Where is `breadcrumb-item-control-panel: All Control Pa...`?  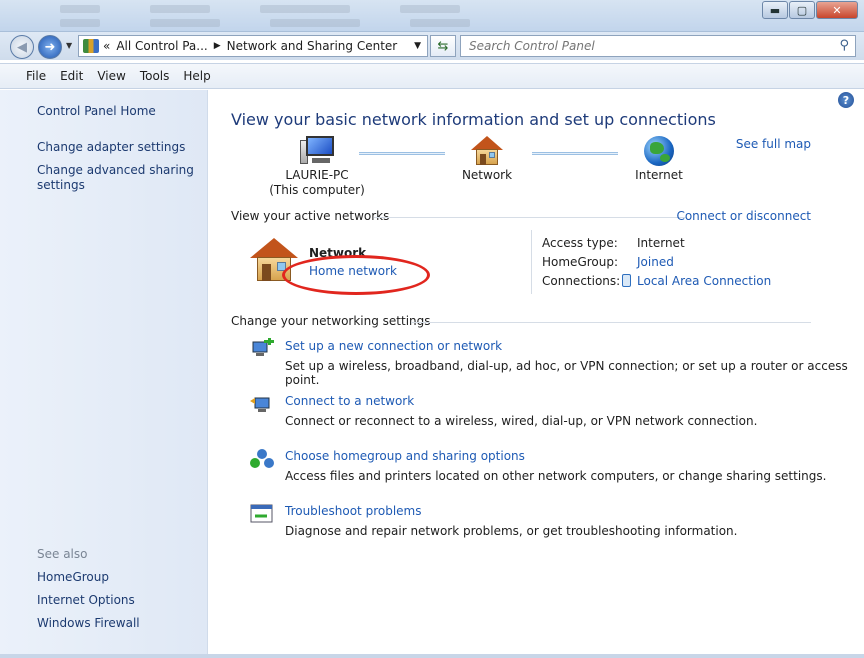 breadcrumb-item-control-panel: All Control Pa... is located at coordinates (161, 46).